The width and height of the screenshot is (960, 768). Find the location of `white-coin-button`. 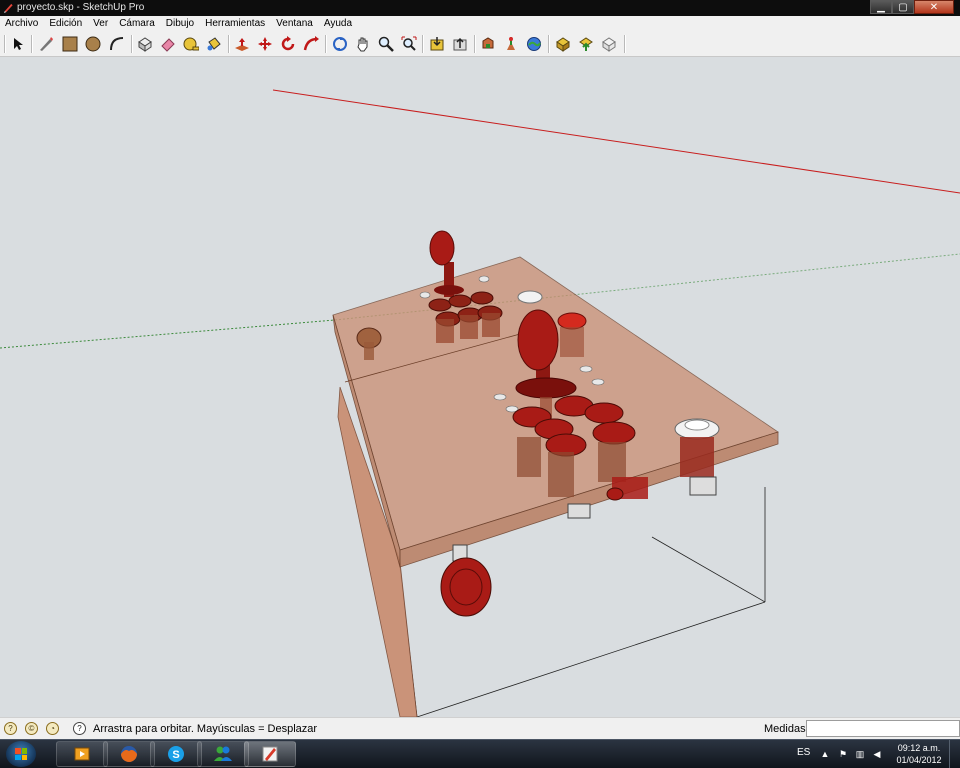

white-coin-button is located at coordinates (697, 457).